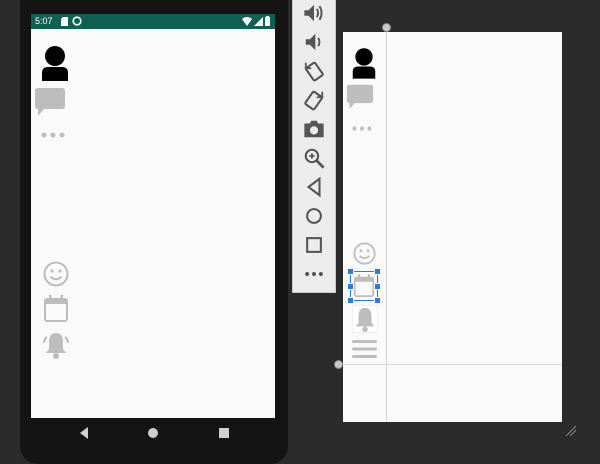 This screenshot has height=464, width=600. What do you see at coordinates (314, 274) in the screenshot?
I see `more-icon` at bounding box center [314, 274].